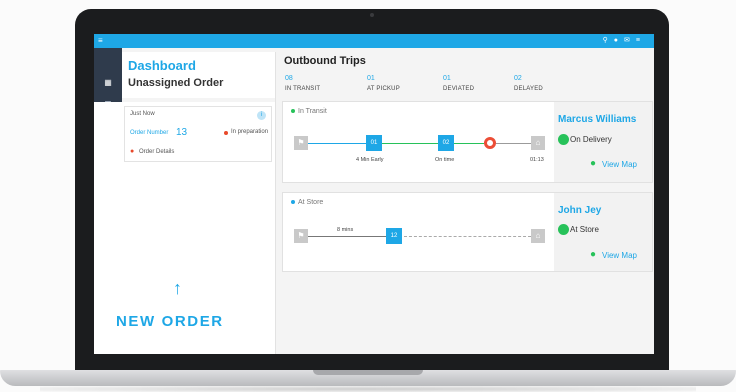  Describe the element at coordinates (537, 160) in the screenshot. I see `stop-time-label: 01:13` at that location.